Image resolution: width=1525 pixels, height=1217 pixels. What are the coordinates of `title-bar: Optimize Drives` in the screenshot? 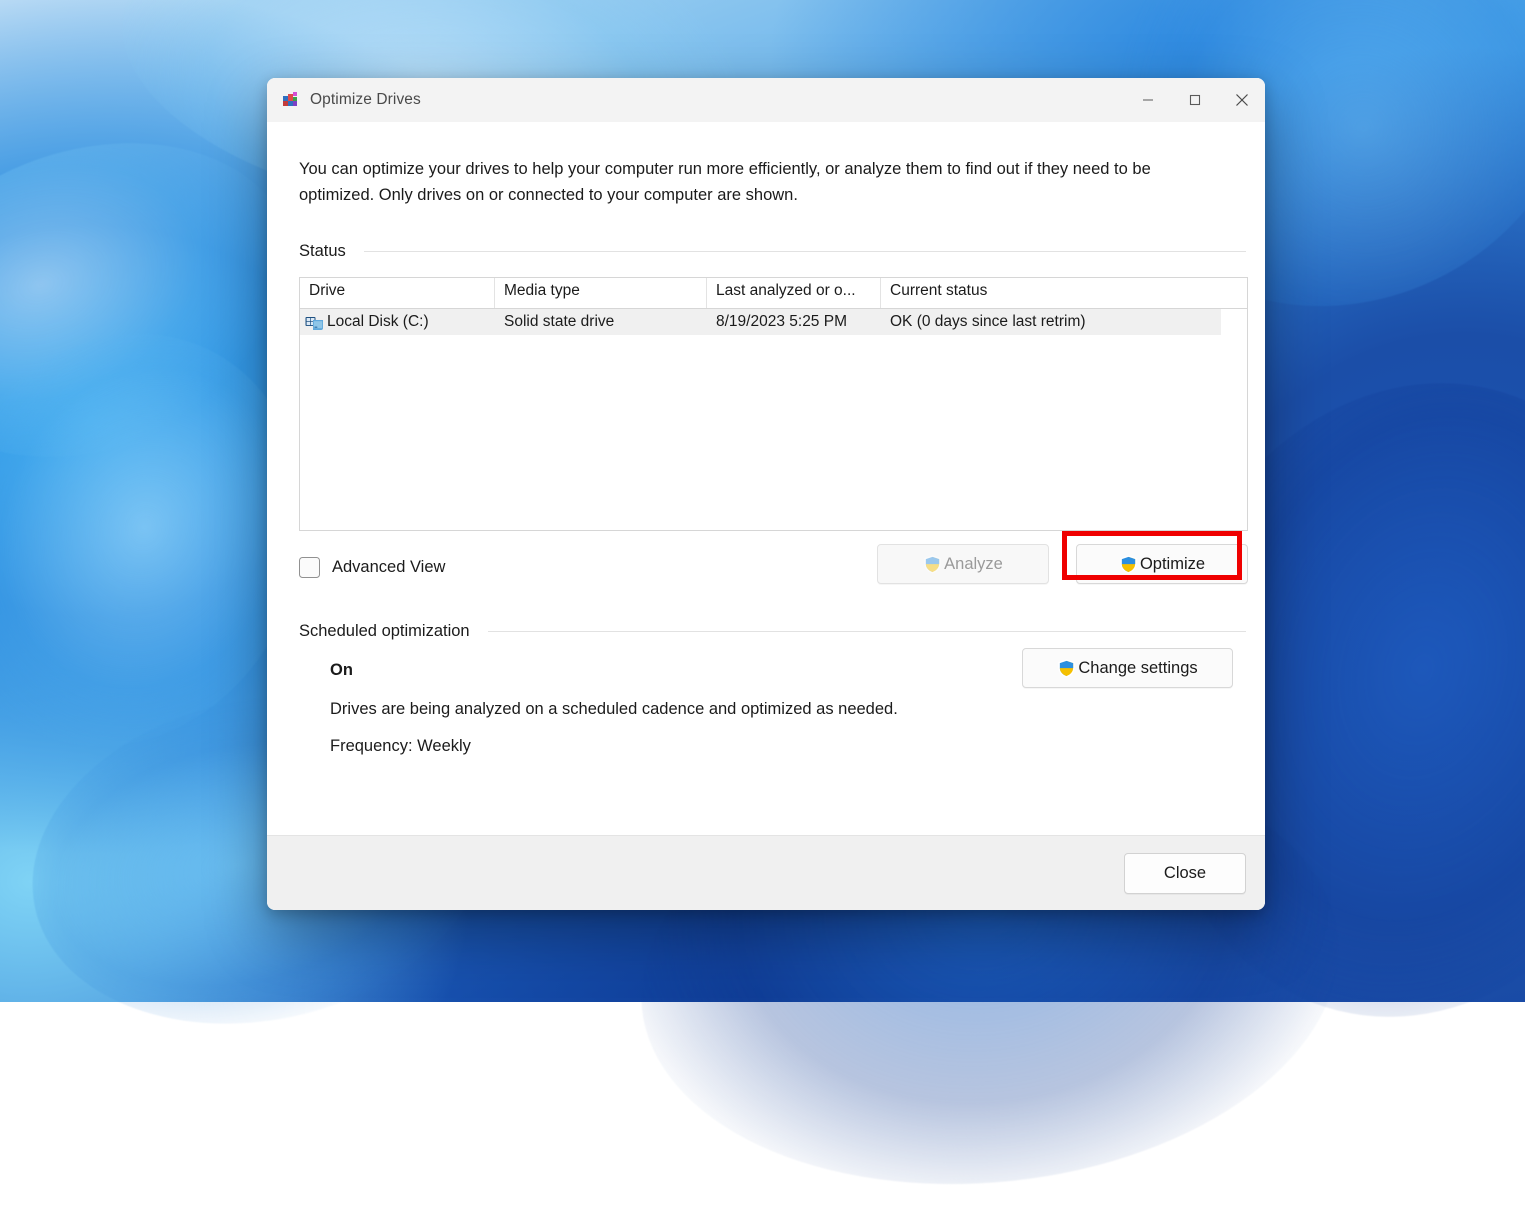 It's located at (766, 100).